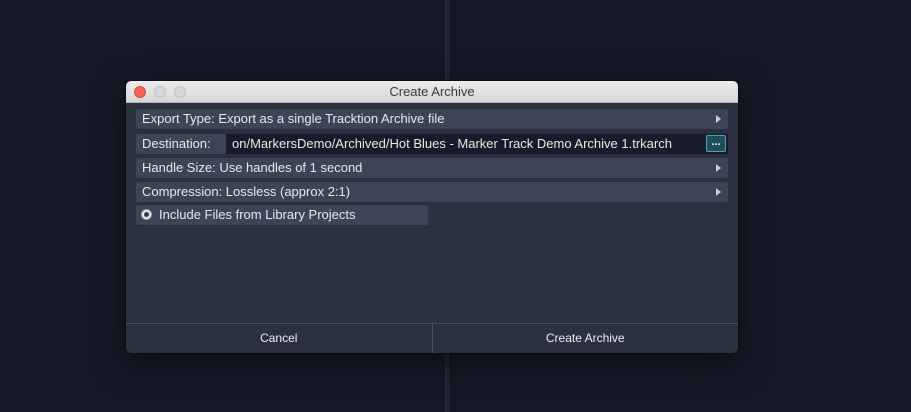 This screenshot has width=911, height=412. Describe the element at coordinates (279, 338) in the screenshot. I see `cancel-button: Cancel` at that location.